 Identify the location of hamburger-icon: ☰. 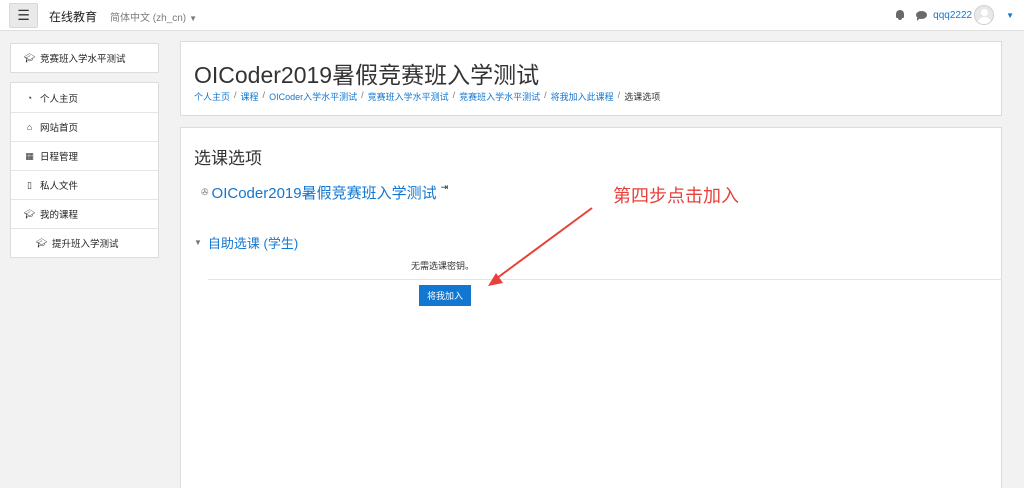
(23, 15).